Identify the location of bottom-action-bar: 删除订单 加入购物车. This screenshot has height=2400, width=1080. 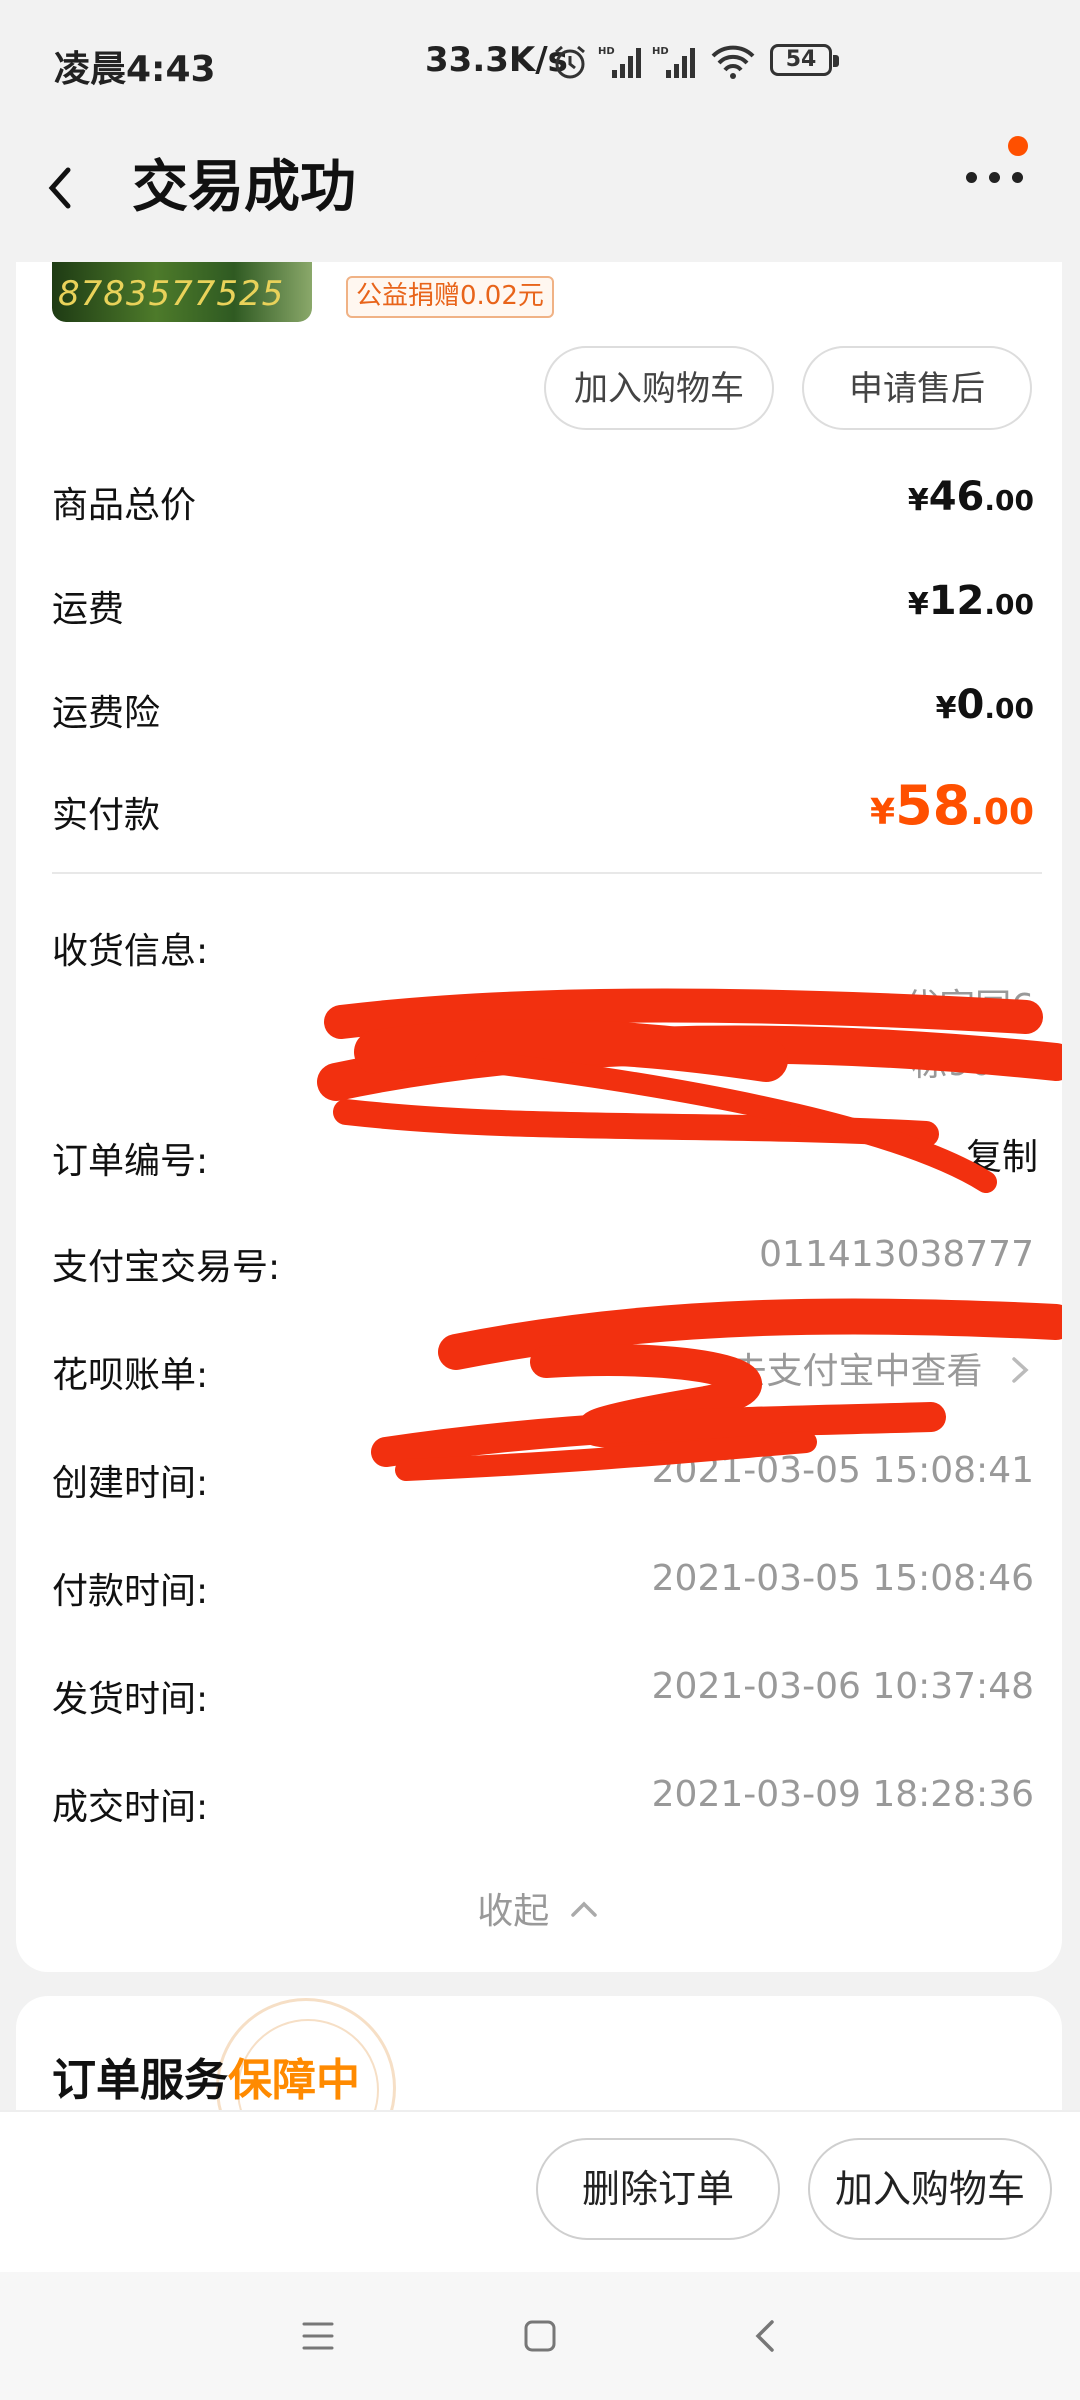
(540, 2191).